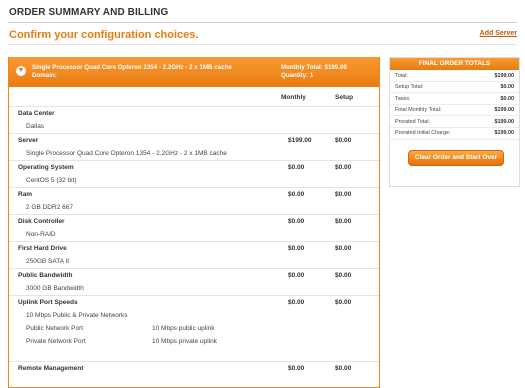 This screenshot has width=525, height=388. What do you see at coordinates (194, 180) in the screenshot?
I see `config-detail-row: CentOS 5 (32 bit)` at bounding box center [194, 180].